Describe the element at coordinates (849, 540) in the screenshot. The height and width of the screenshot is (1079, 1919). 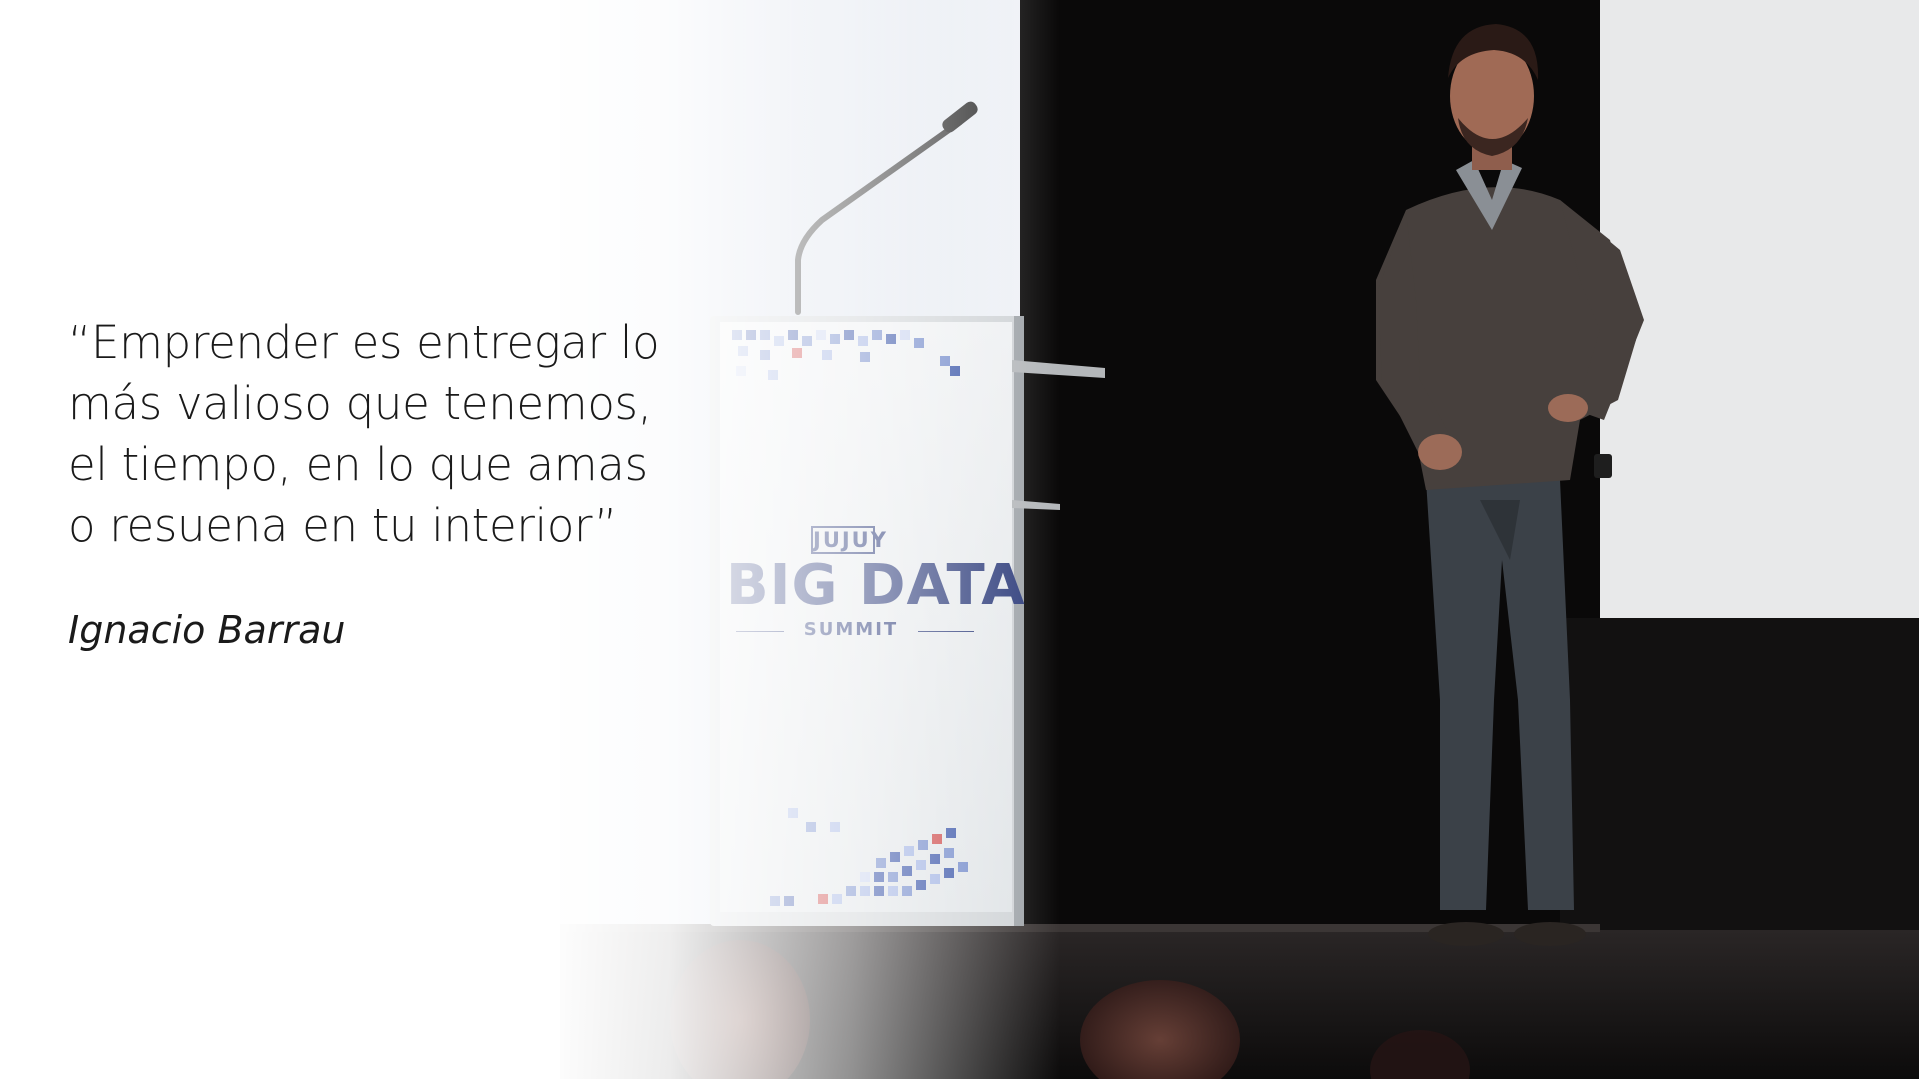
I see `podium-jujuy-text: JUJUY` at that location.